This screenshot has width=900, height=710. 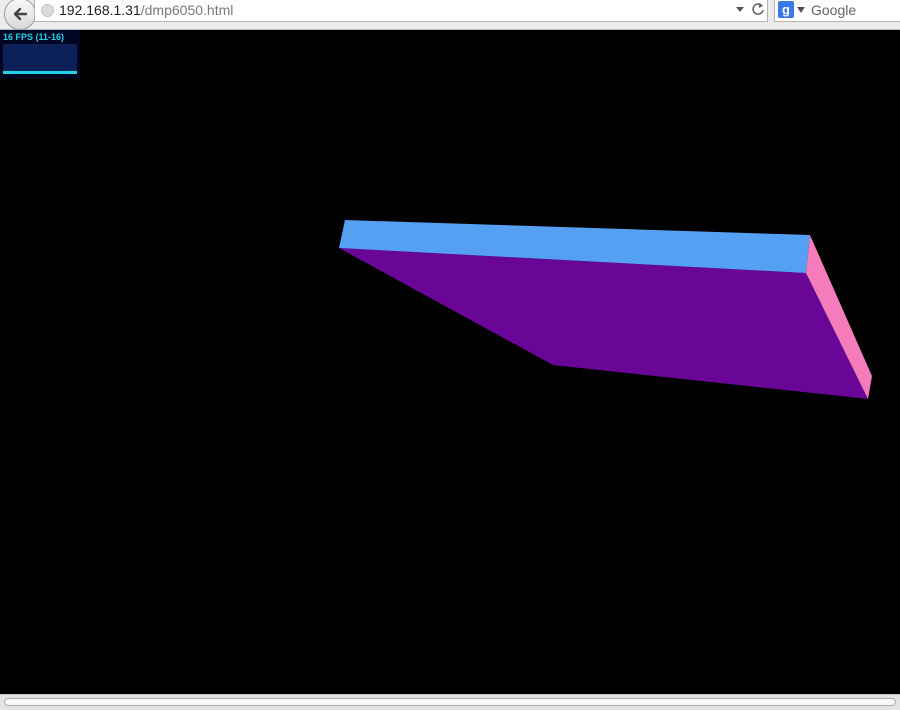 I want to click on horizontal-scrollbar, so click(x=450, y=702).